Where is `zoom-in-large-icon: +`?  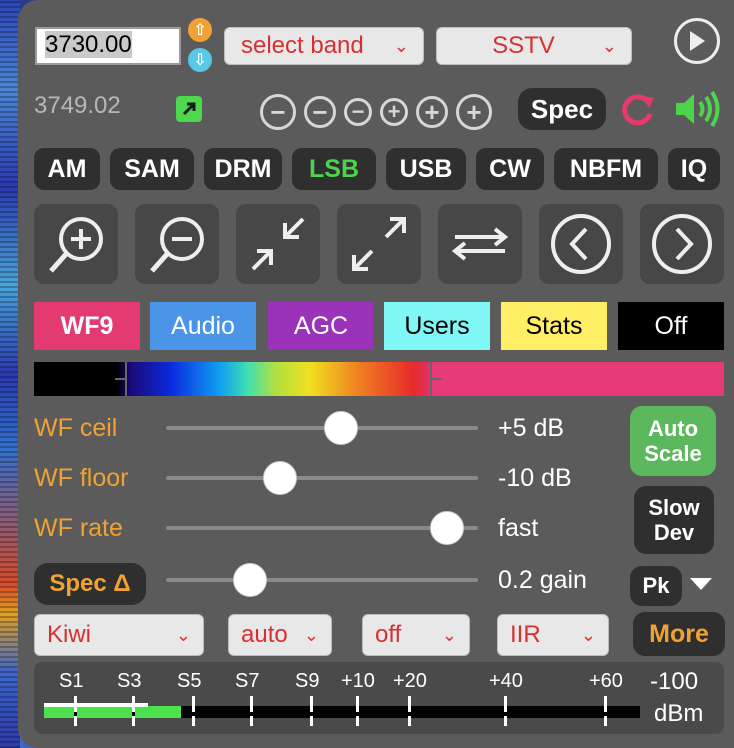
zoom-in-large-icon: + is located at coordinates (474, 112).